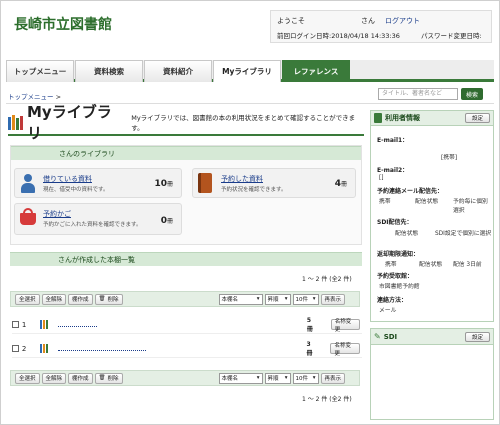  I want to click on shelf-toolbar-top: 全選択 全解除 棚作成 🗑 削除 本棚名 ▾ 昇順 ▾ 10件 ▾ 再表示, so click(185, 299).